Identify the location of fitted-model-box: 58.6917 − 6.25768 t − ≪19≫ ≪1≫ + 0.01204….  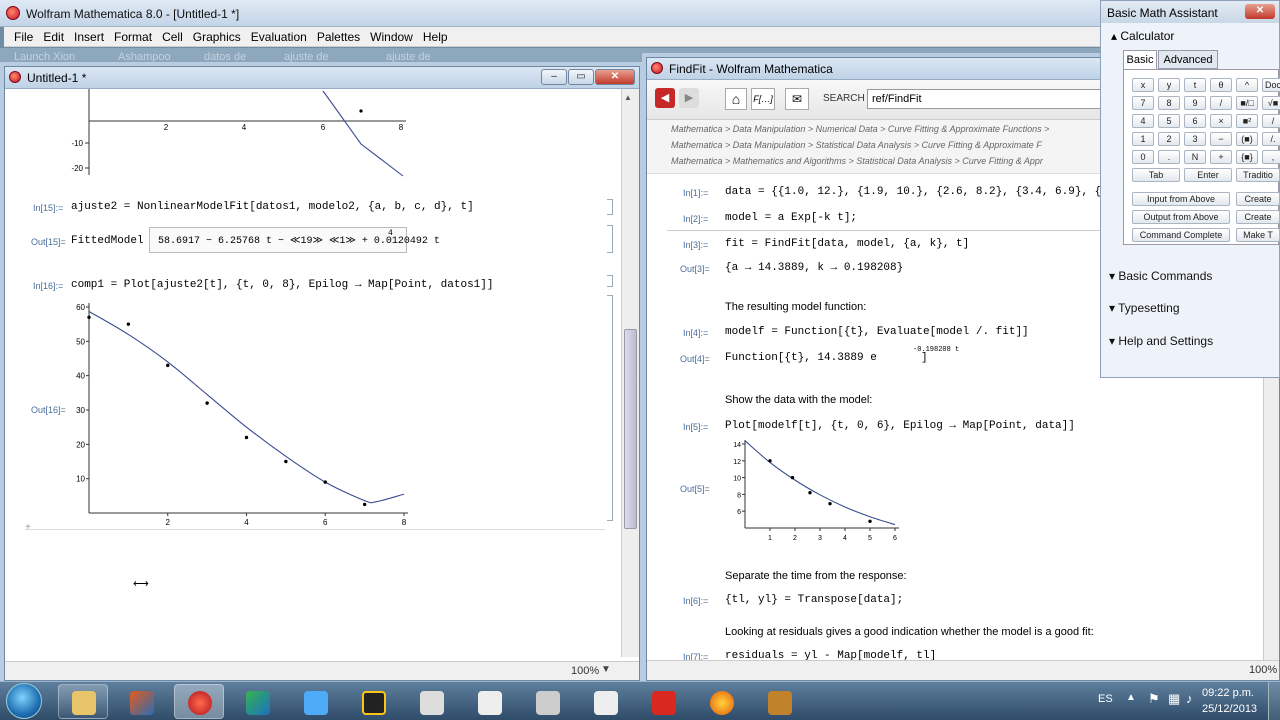
(294, 240).